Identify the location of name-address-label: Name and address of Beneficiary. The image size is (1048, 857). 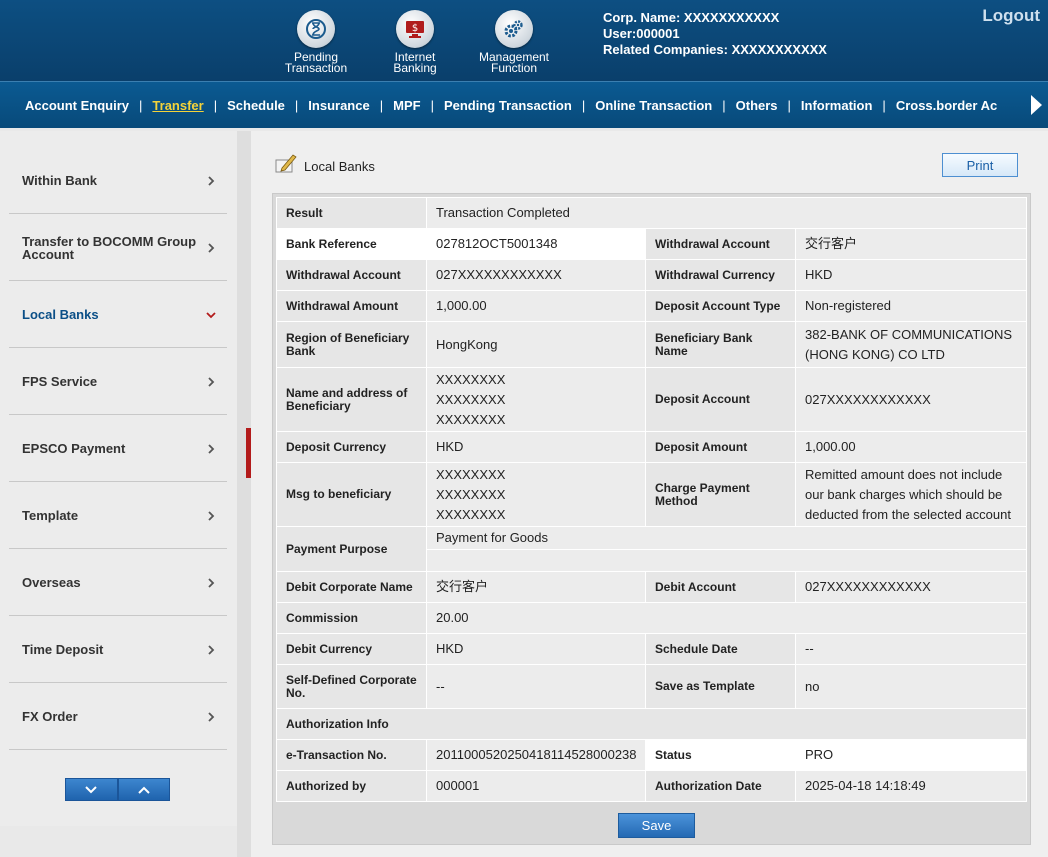
(351, 399).